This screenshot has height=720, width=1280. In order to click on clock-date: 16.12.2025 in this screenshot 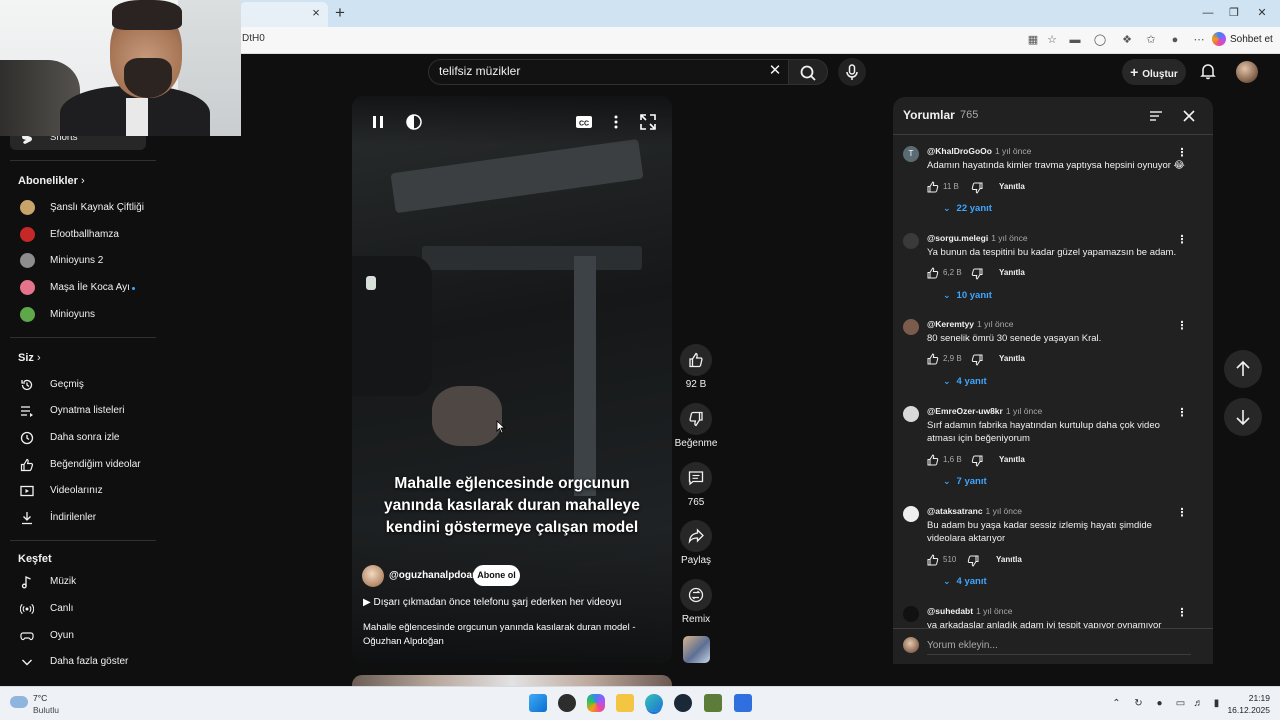, I will do `click(1247, 710)`.